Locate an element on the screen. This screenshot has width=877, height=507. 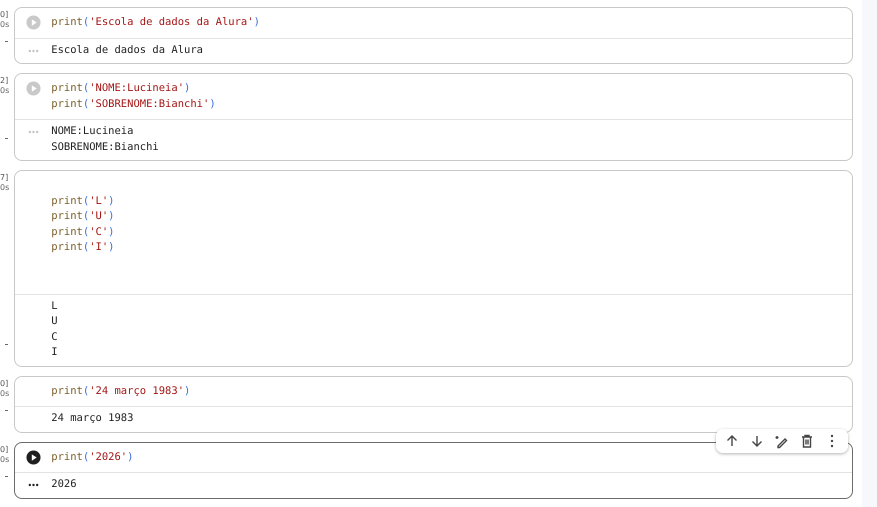
code-cell: print('24 março 1983') 24 março 1983 is located at coordinates (434, 404).